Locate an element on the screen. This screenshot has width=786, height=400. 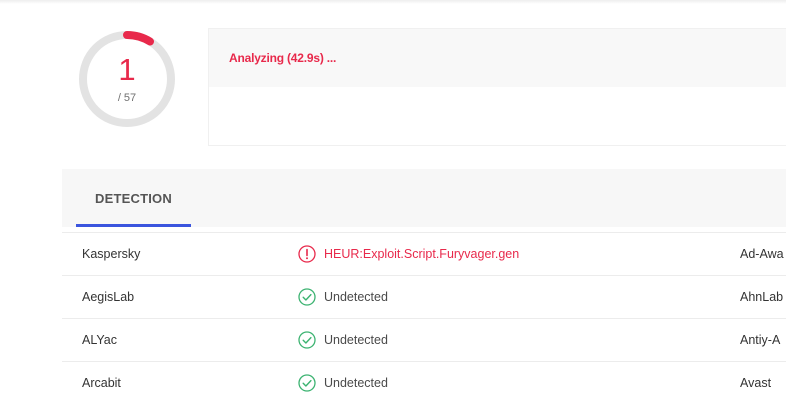
engine-name-secondary: Ad-Awa is located at coordinates (762, 254).